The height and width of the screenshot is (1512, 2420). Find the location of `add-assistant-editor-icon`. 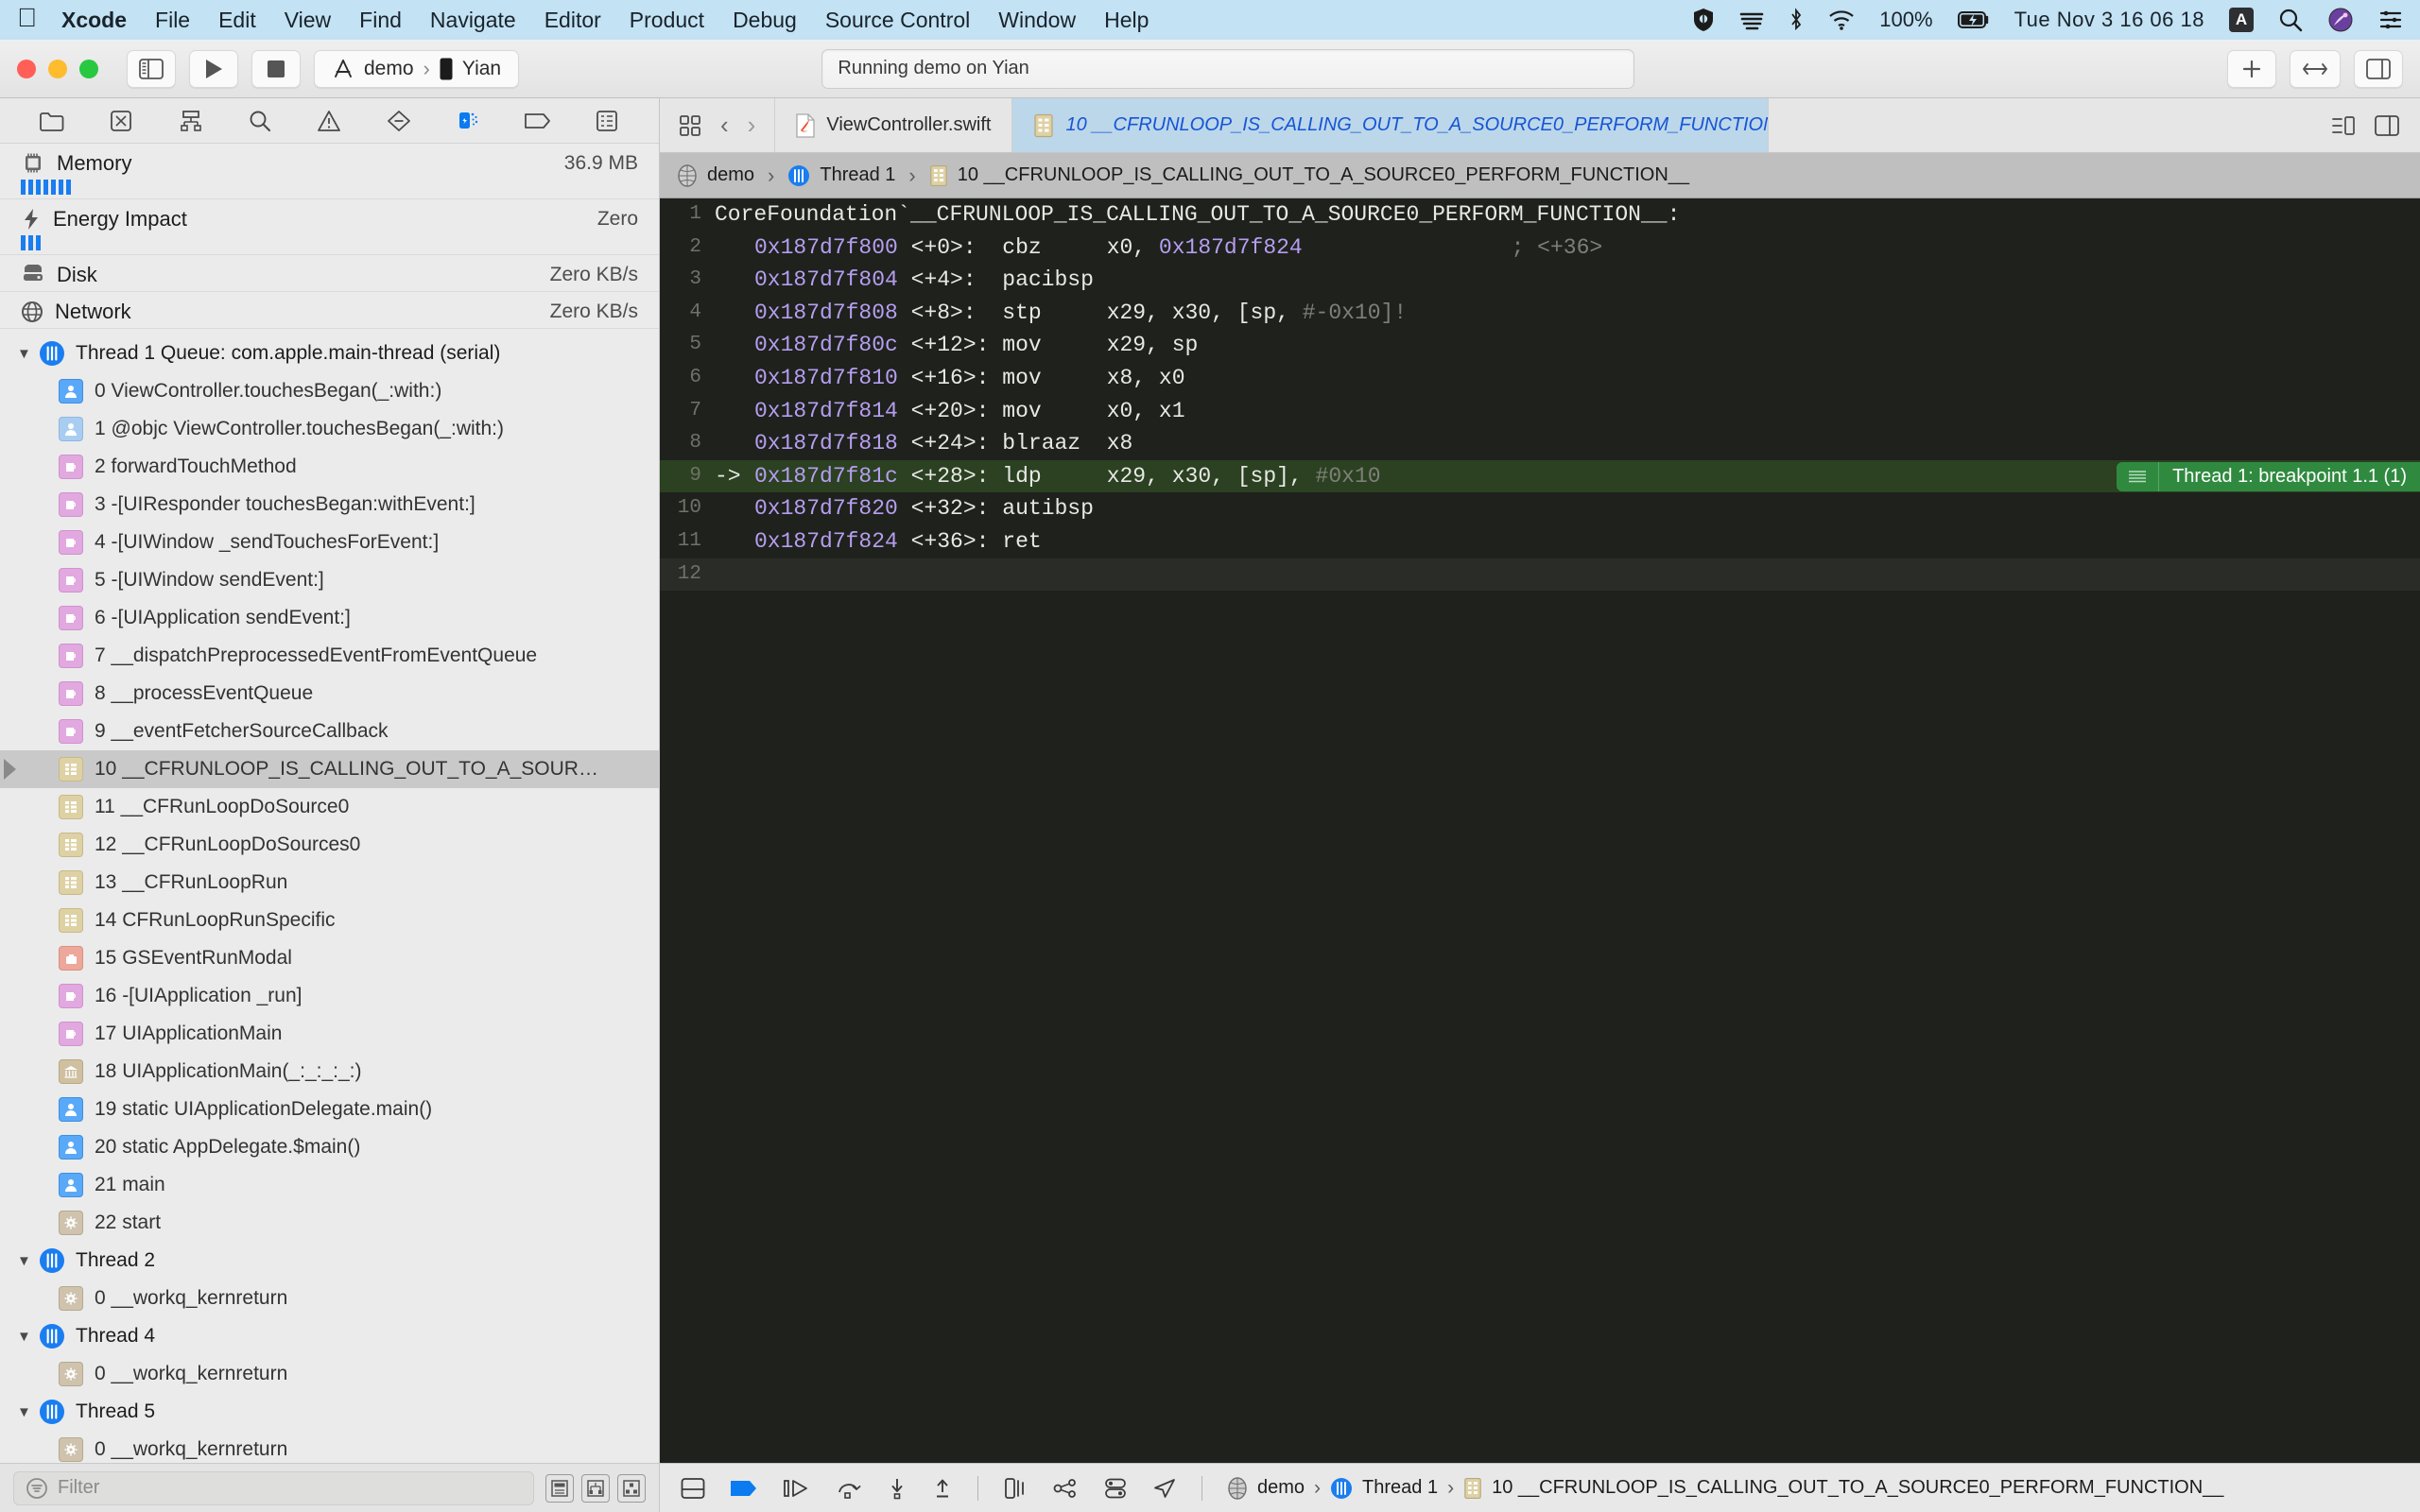

add-assistant-editor-icon is located at coordinates (2387, 125).